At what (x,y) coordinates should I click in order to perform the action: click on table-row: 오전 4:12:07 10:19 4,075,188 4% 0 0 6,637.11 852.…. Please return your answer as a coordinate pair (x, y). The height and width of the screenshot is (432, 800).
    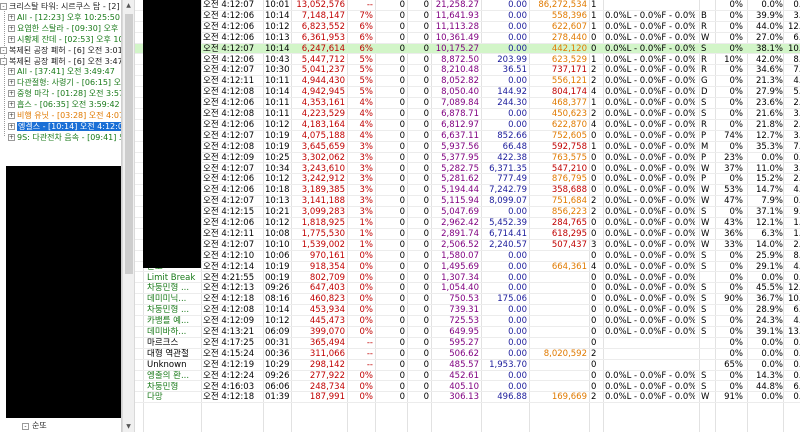
    Looking at the image, I should click on (467, 136).